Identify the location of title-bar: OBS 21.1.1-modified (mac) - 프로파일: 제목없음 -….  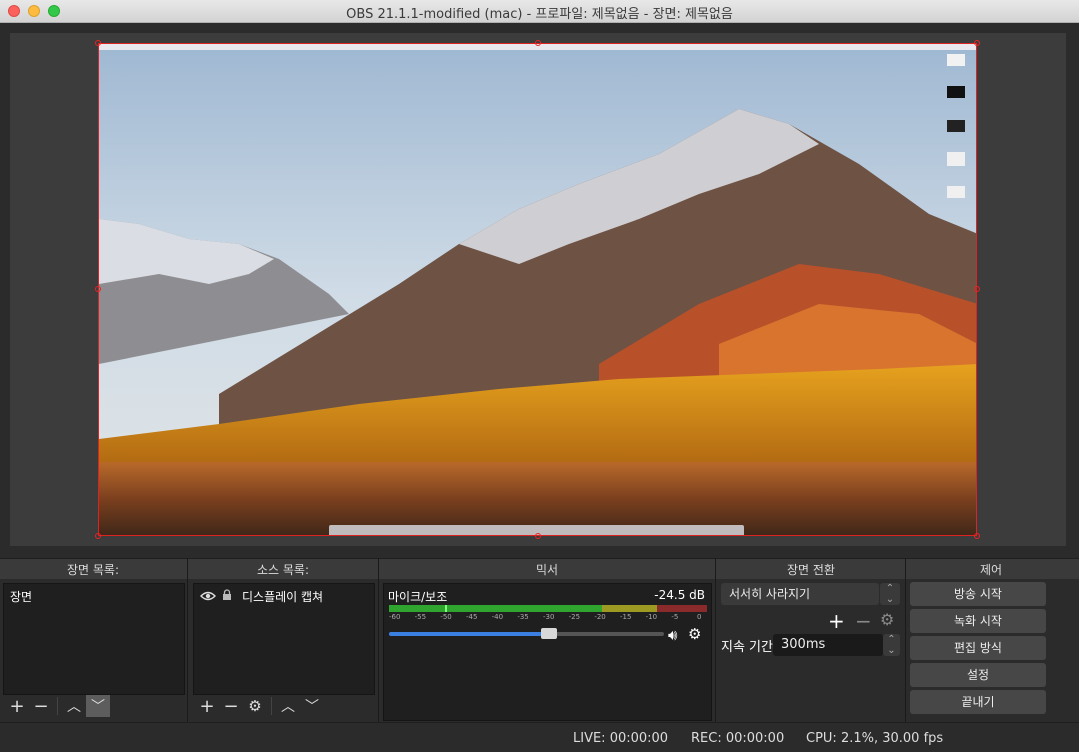
(539, 11).